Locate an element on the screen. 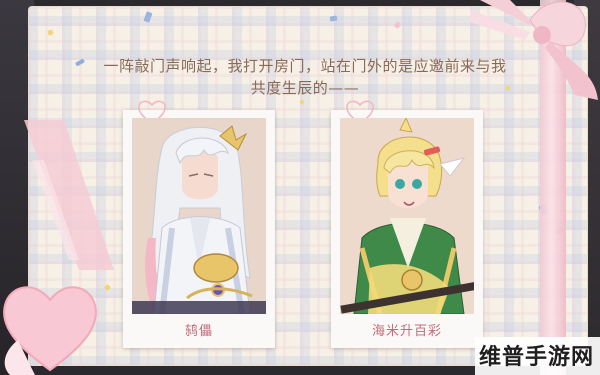  heart-icon is located at coordinates (50, 330).